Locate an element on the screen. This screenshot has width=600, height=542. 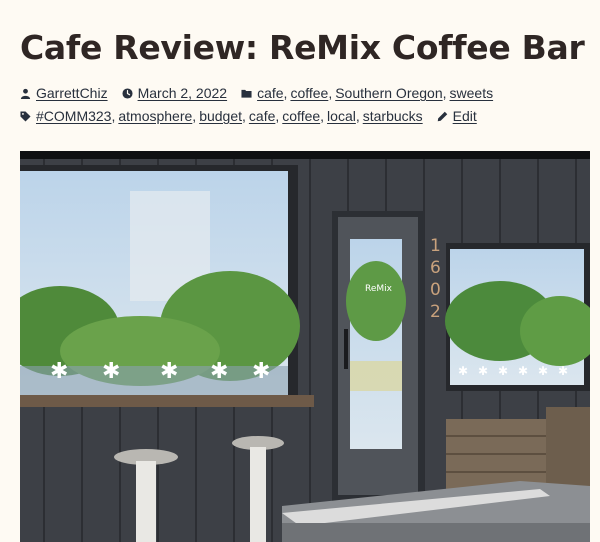
tag-link-coffee: coffee is located at coordinates (301, 116).